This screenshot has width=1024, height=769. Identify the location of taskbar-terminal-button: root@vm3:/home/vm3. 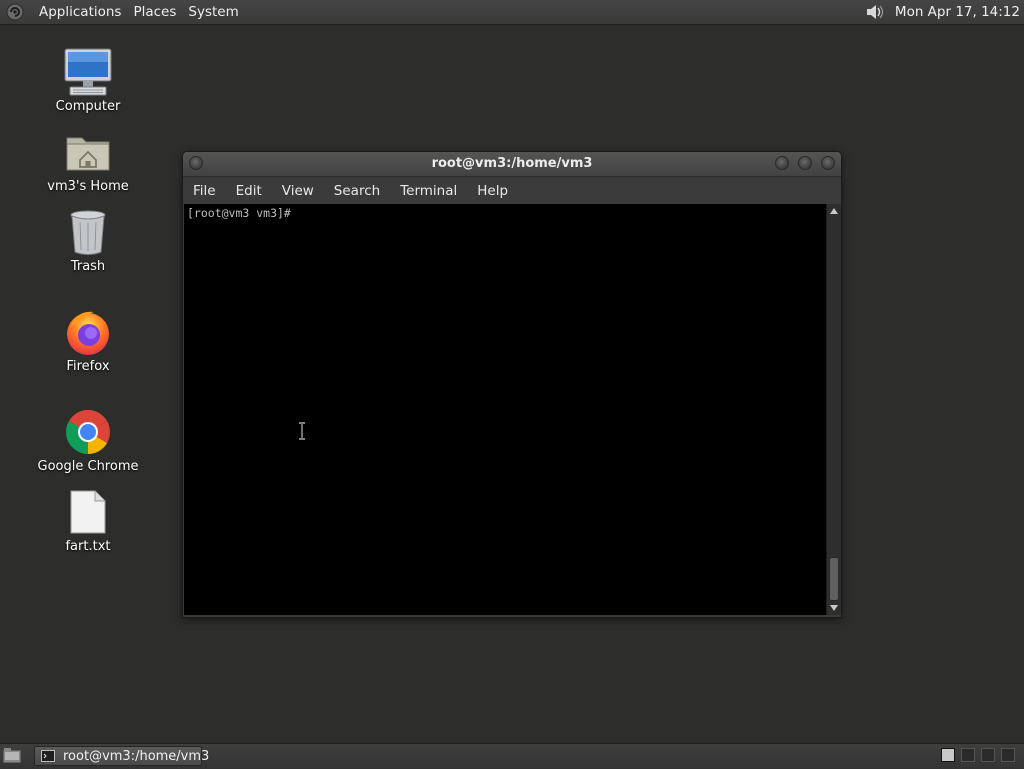
(121, 756).